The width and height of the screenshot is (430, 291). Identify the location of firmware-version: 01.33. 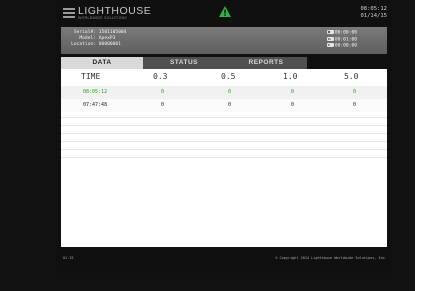
(68, 258).